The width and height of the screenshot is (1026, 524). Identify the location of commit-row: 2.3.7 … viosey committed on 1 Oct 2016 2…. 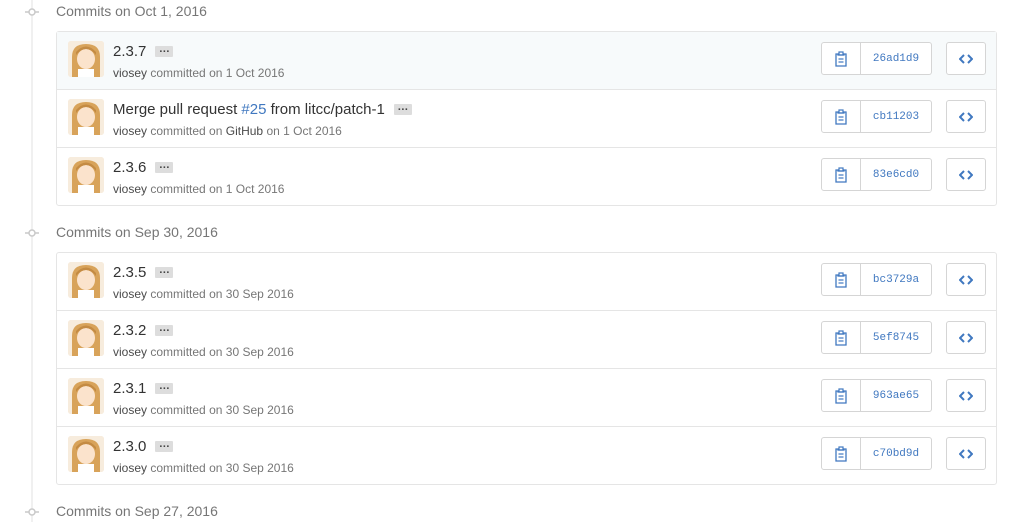
(526, 60).